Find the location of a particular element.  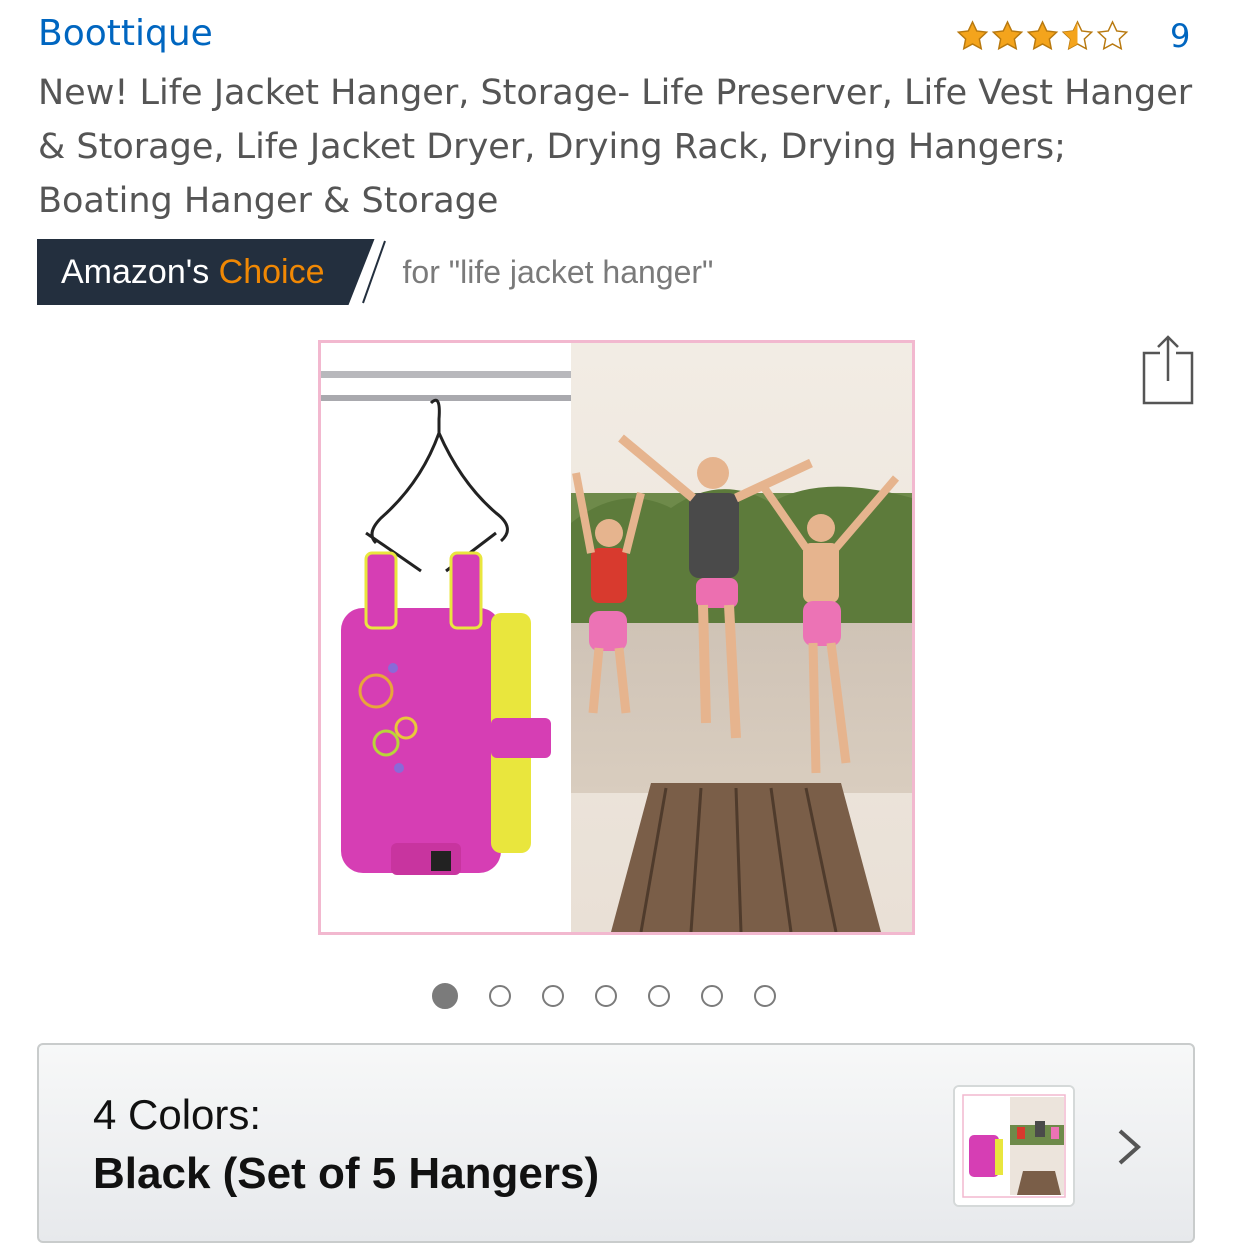

rating-summary: 9 is located at coordinates (1072, 36).